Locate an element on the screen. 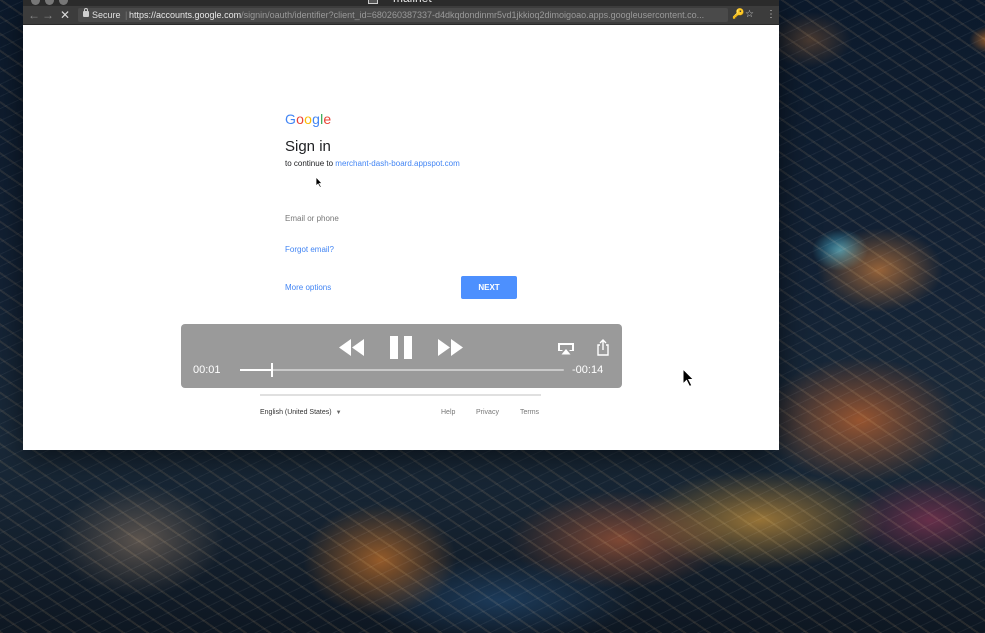 This screenshot has width=985, height=633. language-selector: English (United States) ▼ is located at coordinates (301, 412).